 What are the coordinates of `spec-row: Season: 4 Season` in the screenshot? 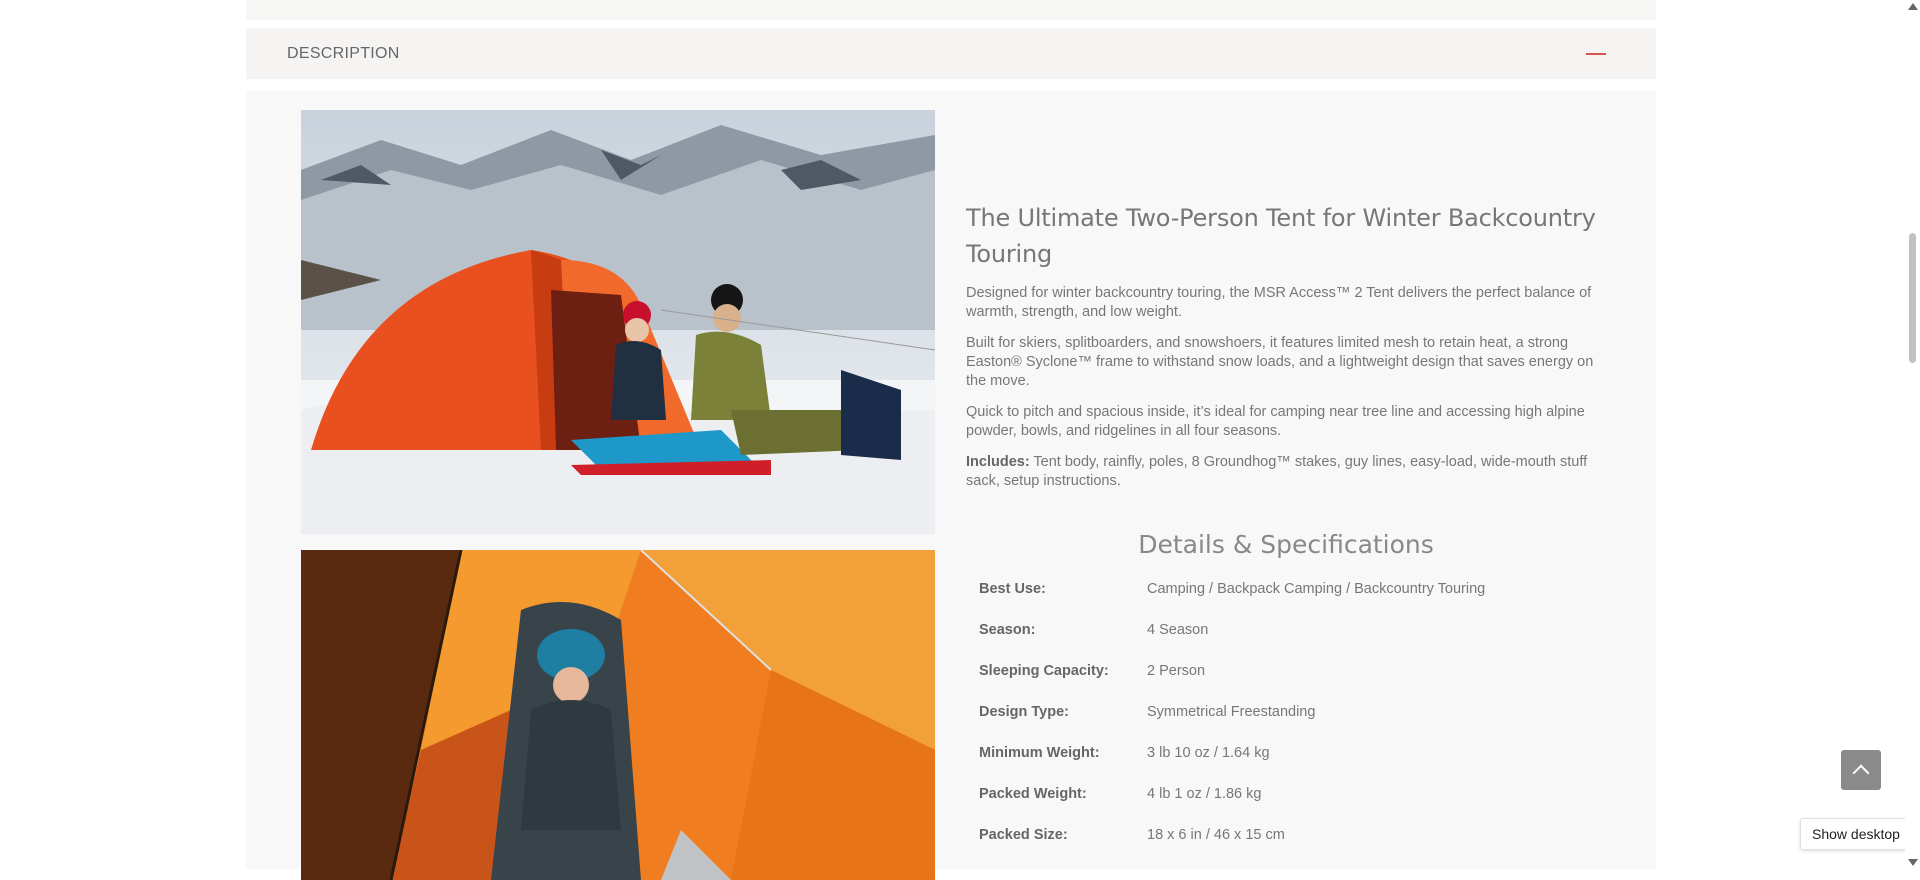 It's located at (1299, 642).